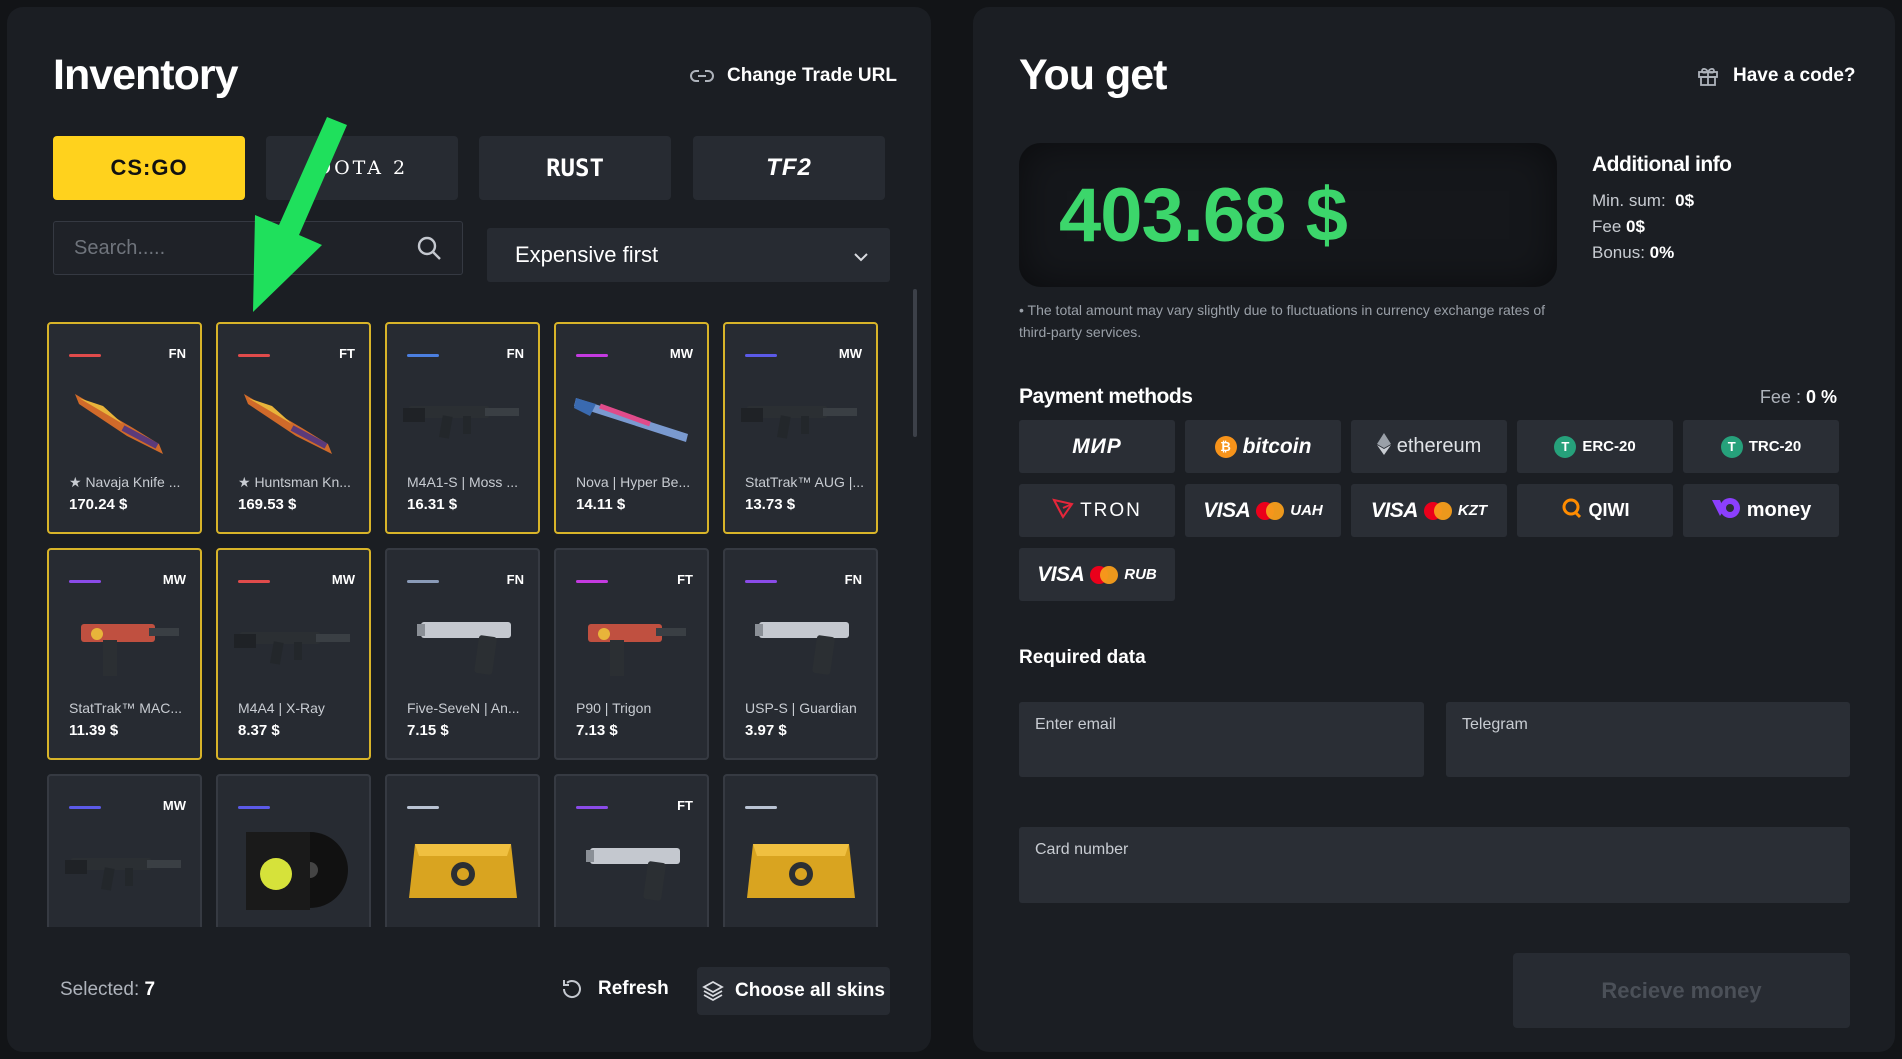 The height and width of the screenshot is (1059, 1902). I want to click on payment-yoomoney: money, so click(1761, 510).